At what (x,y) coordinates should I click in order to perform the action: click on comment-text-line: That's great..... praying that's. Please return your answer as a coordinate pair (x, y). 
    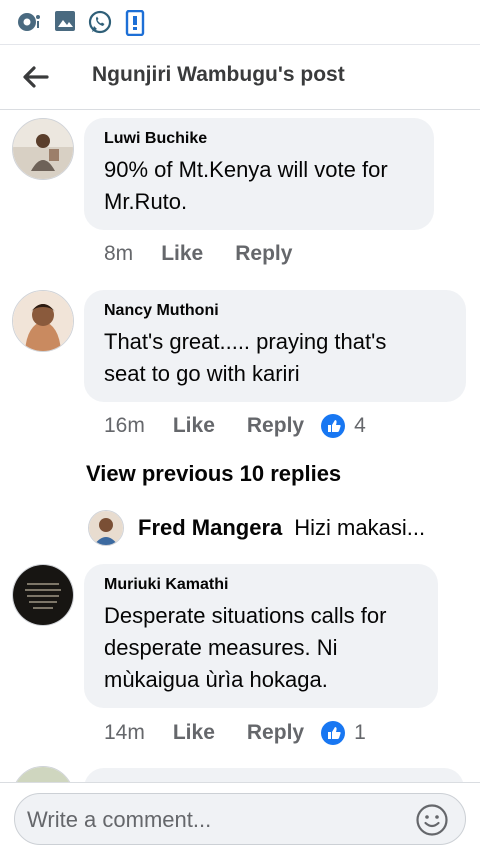
    Looking at the image, I should click on (245, 341).